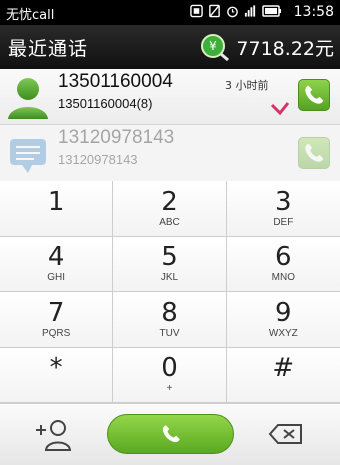  I want to click on key-letters: +, so click(169, 389).